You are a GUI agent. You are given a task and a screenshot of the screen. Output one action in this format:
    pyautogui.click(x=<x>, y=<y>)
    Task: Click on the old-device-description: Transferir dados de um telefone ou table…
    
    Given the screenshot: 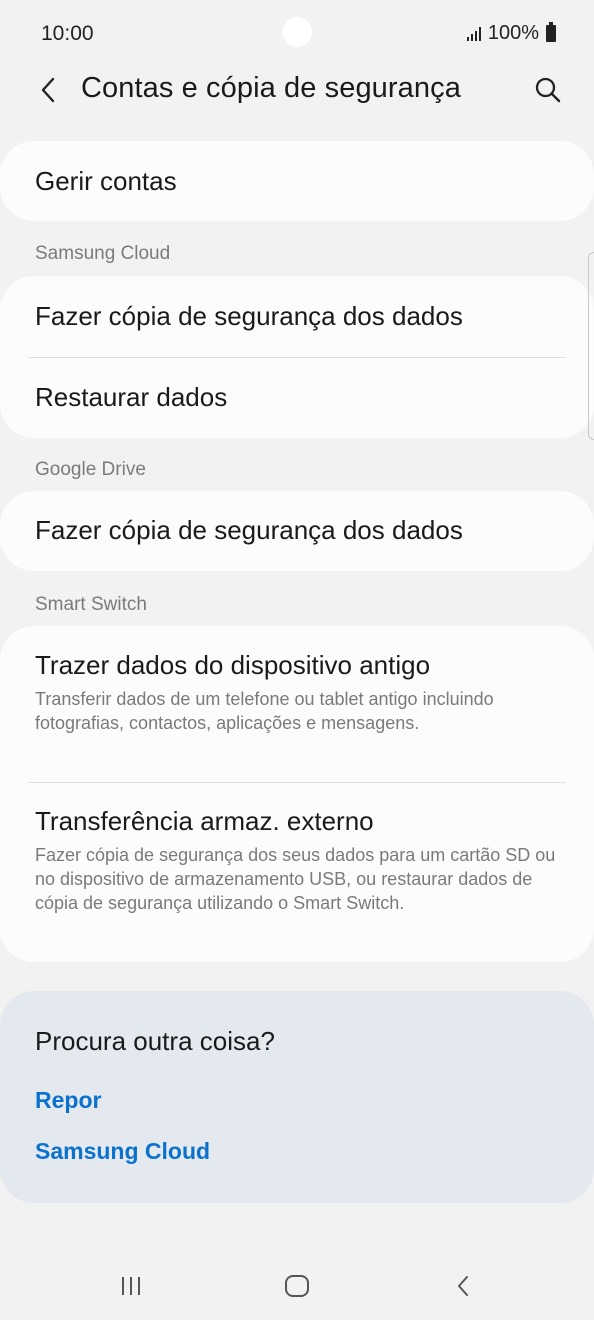 What is the action you would take?
    pyautogui.click(x=264, y=711)
    